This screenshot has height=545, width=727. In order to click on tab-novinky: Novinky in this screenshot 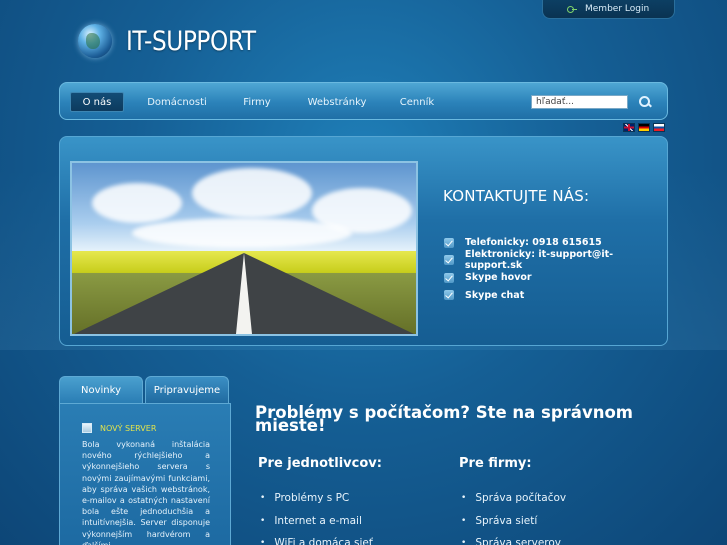, I will do `click(101, 389)`.